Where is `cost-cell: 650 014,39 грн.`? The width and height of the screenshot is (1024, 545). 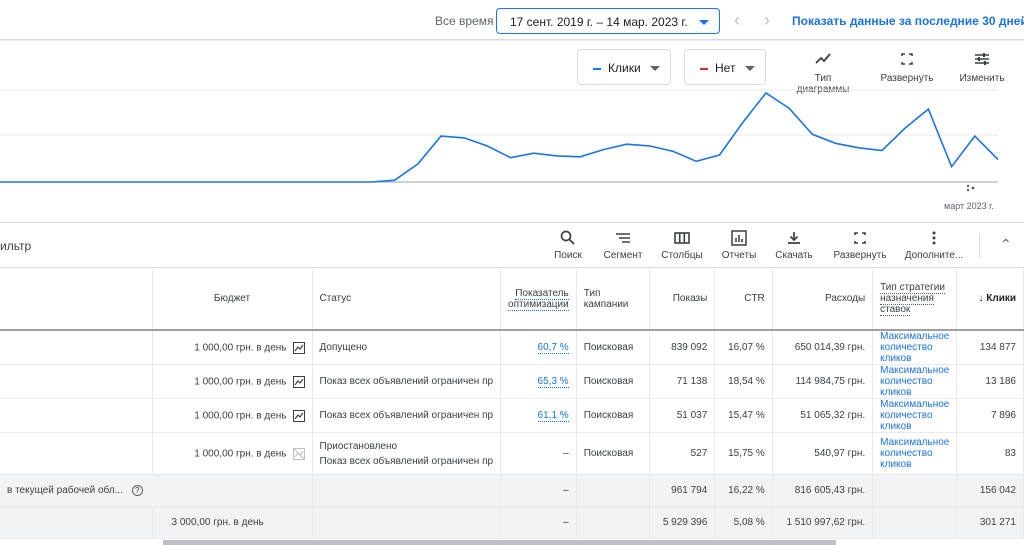
cost-cell: 650 014,39 грн. is located at coordinates (823, 347).